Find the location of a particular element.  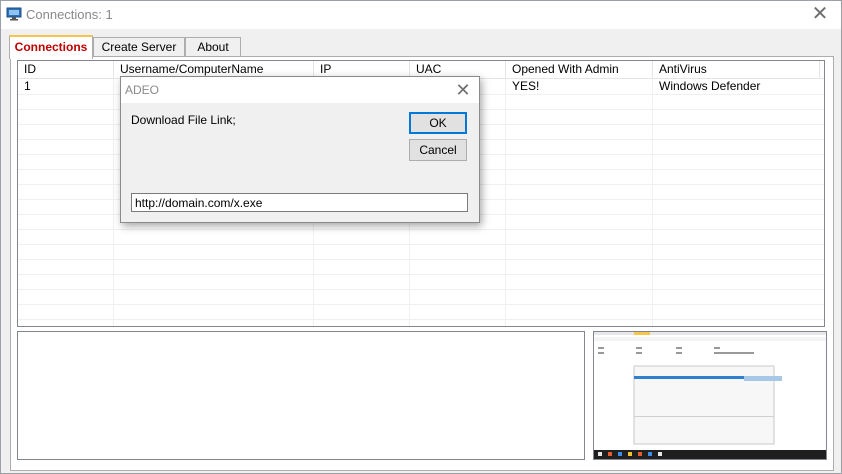

tab-about: About is located at coordinates (213, 47).